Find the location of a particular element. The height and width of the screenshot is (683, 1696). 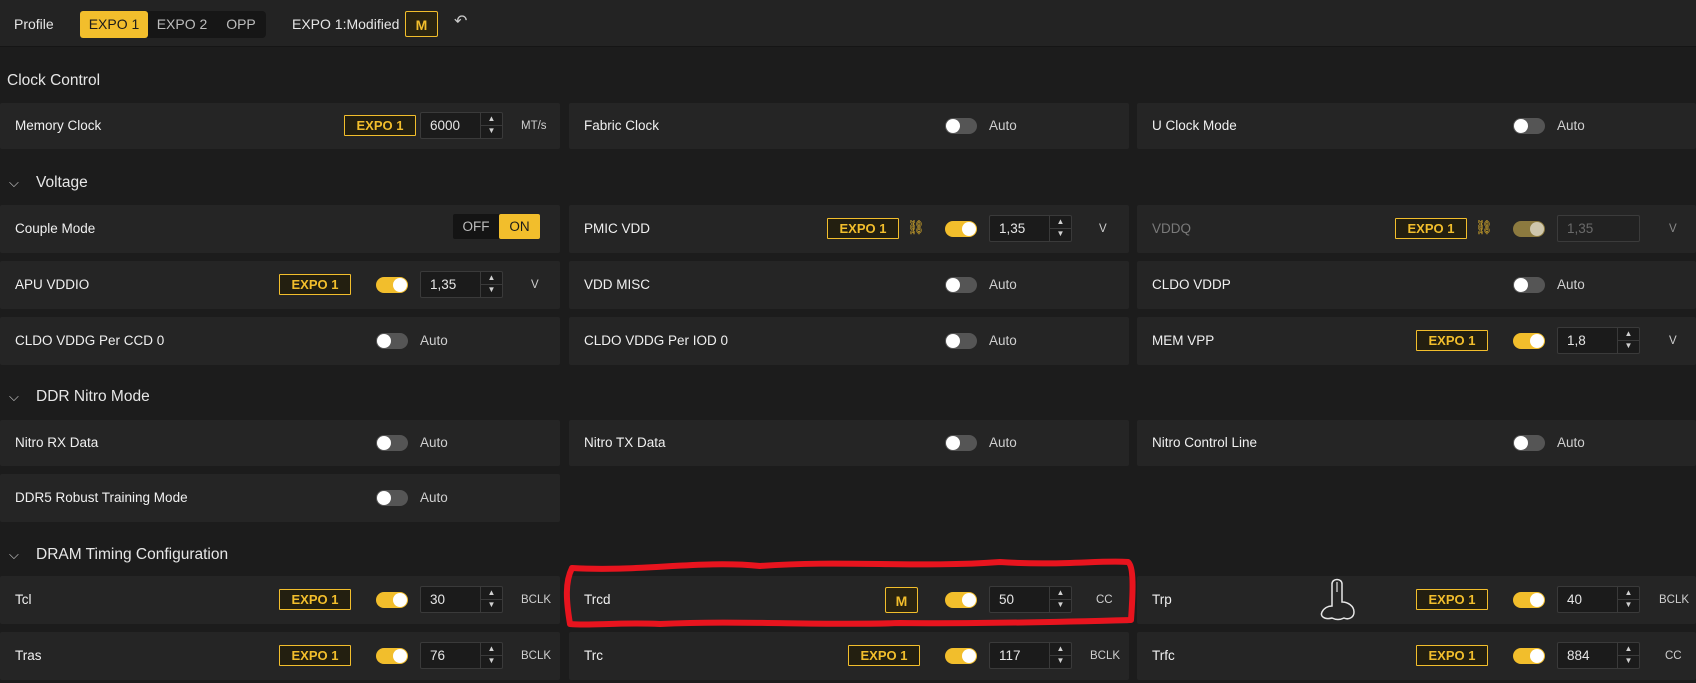

cldo-vddg-iod-toggle is located at coordinates (961, 341).